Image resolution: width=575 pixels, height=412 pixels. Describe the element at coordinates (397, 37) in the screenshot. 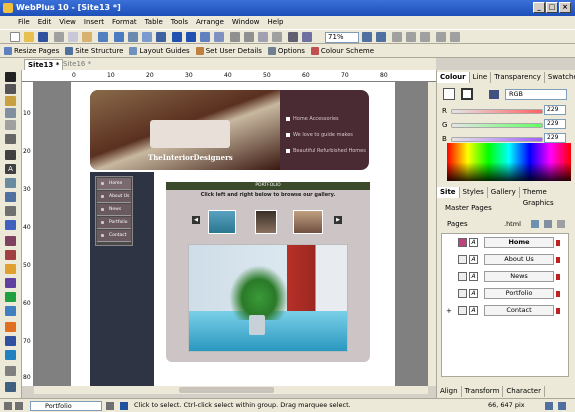

I see `page-view-icon` at that location.